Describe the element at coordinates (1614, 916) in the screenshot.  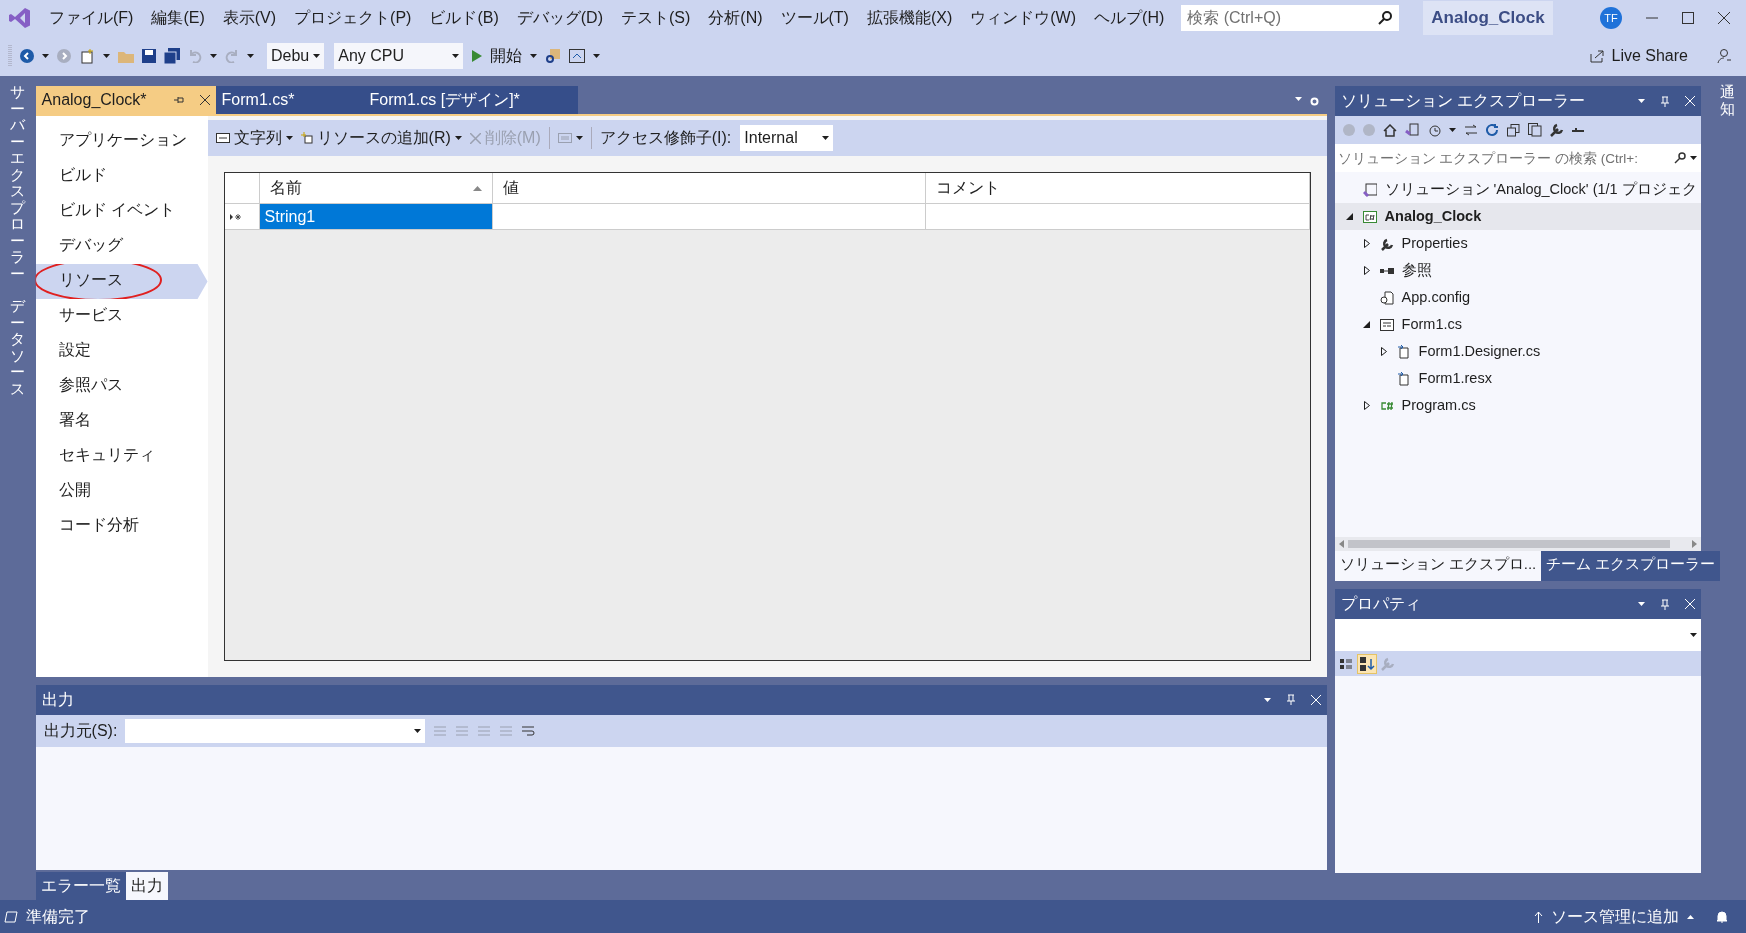
I see `source-control-button: ソース管理に追加` at that location.